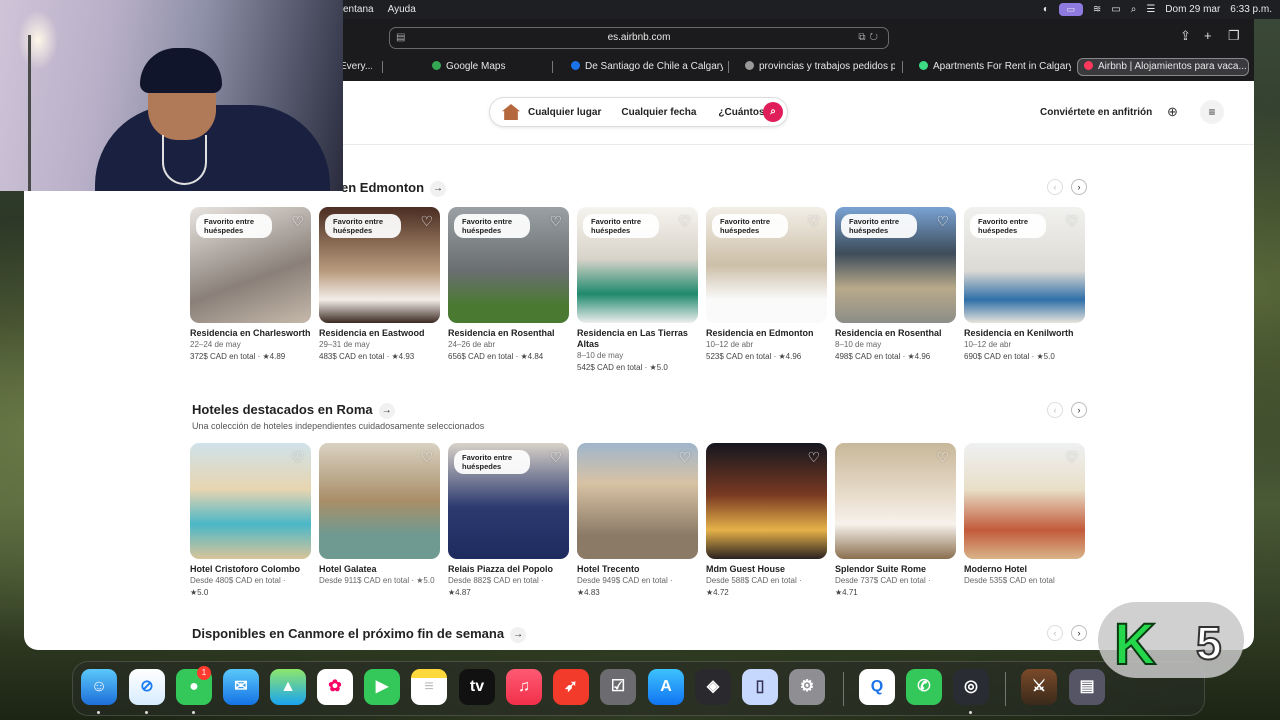 The height and width of the screenshot is (720, 1280). Describe the element at coordinates (335, 687) in the screenshot. I see `photos-icon: ✿` at that location.